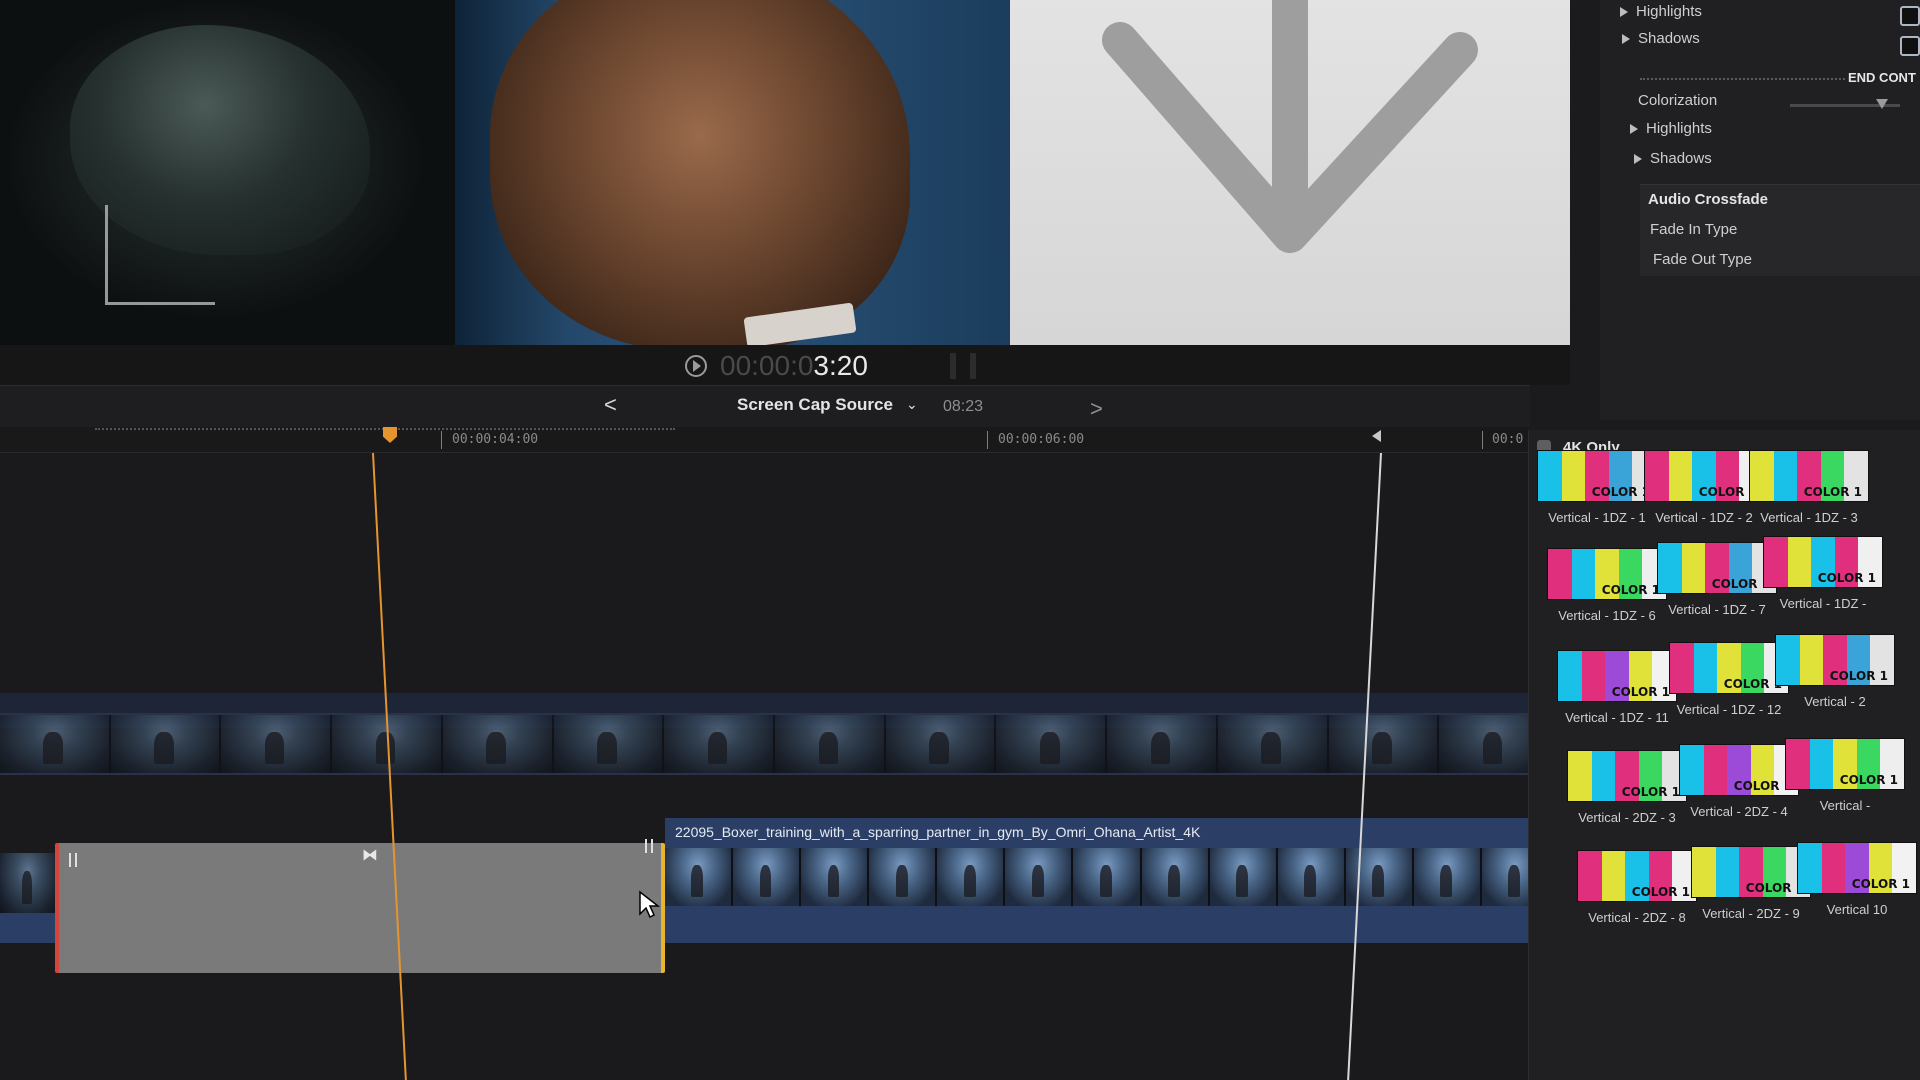 The image size is (1920, 1080). I want to click on chevron-down-icon: ⌄, so click(912, 404).